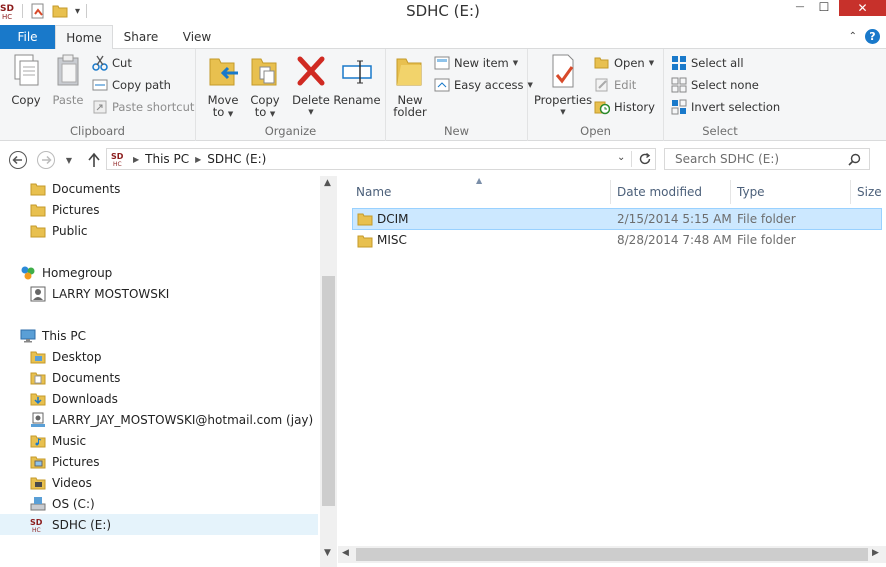 This screenshot has width=886, height=567. I want to click on sd-card-icon: SDHC, so click(36, 525).